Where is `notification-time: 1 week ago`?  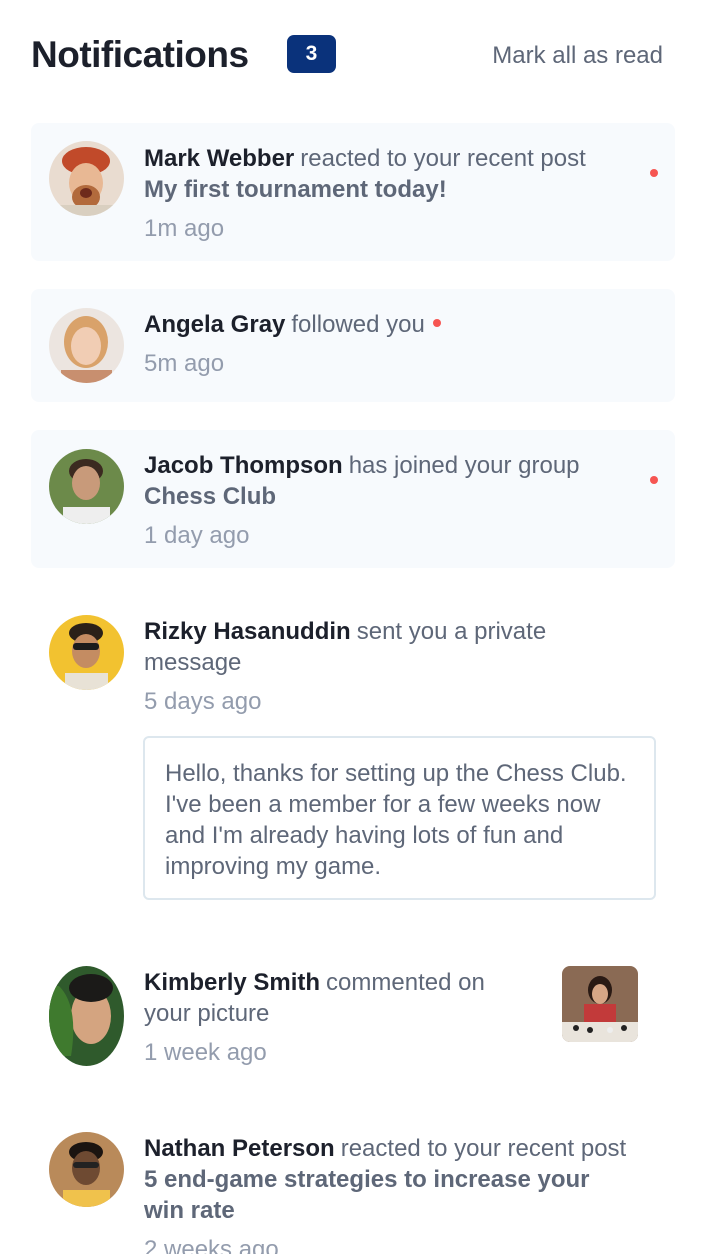
notification-time: 1 week ago is located at coordinates (205, 1052).